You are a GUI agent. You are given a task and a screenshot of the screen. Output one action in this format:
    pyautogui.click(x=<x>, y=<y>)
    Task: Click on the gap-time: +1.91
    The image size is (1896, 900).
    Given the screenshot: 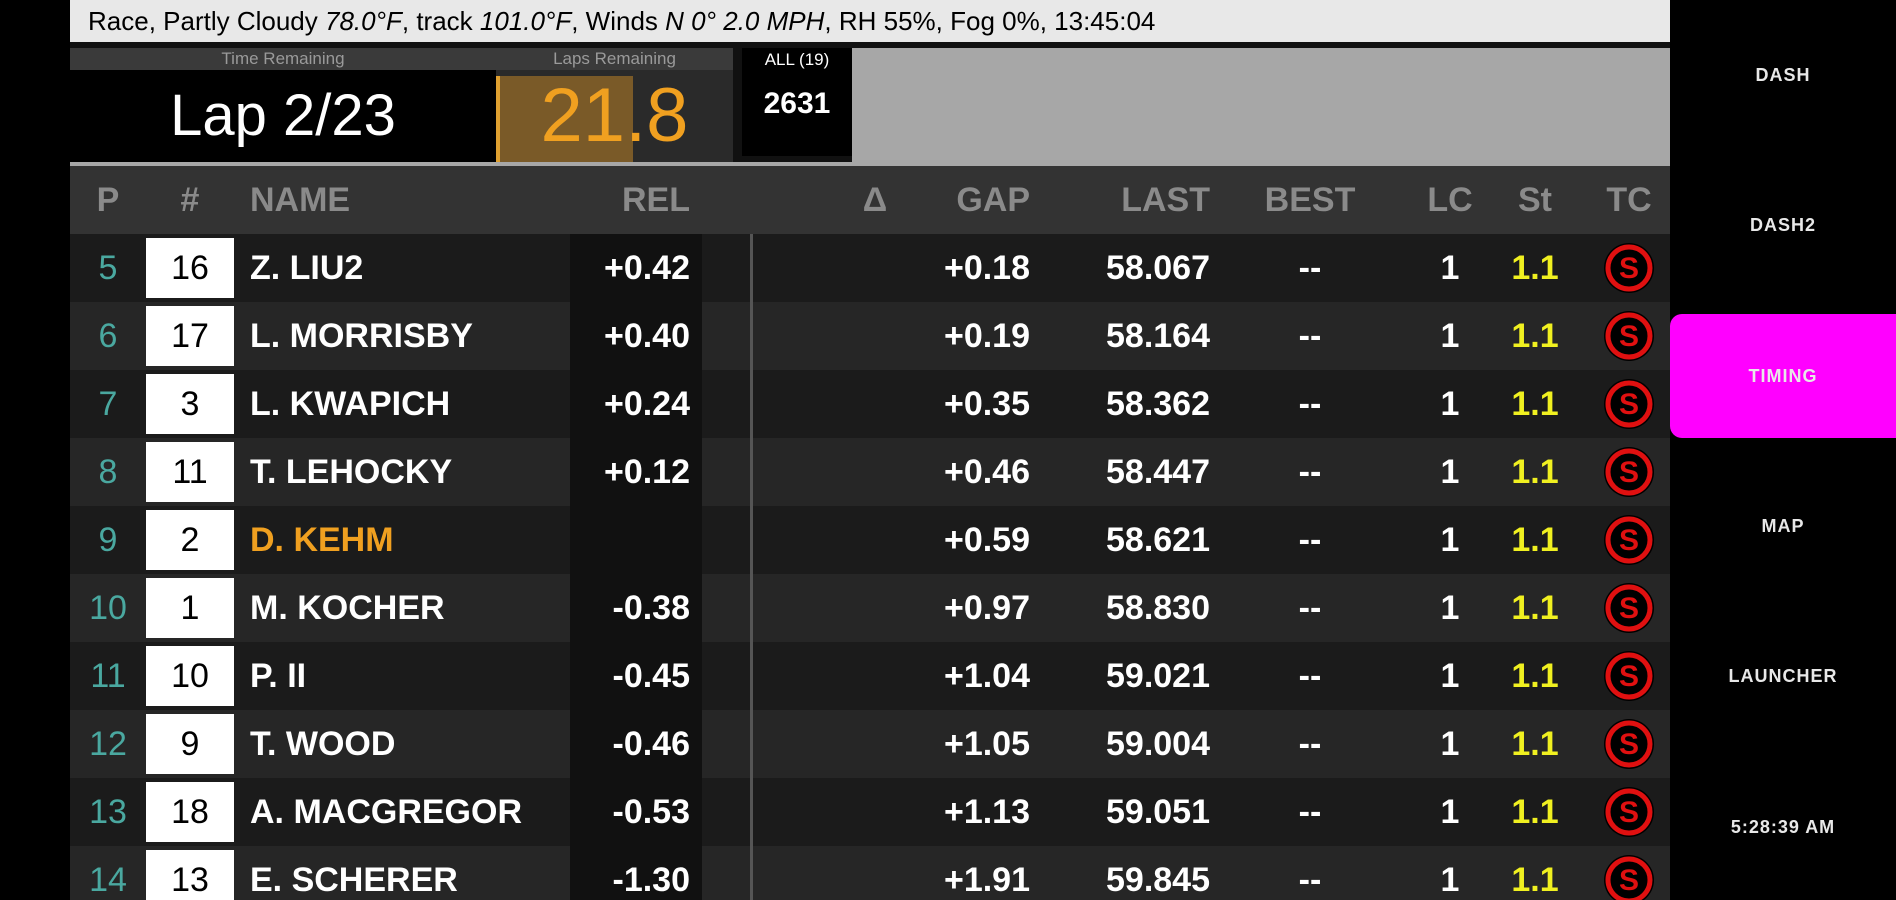 What is the action you would take?
    pyautogui.click(x=986, y=880)
    